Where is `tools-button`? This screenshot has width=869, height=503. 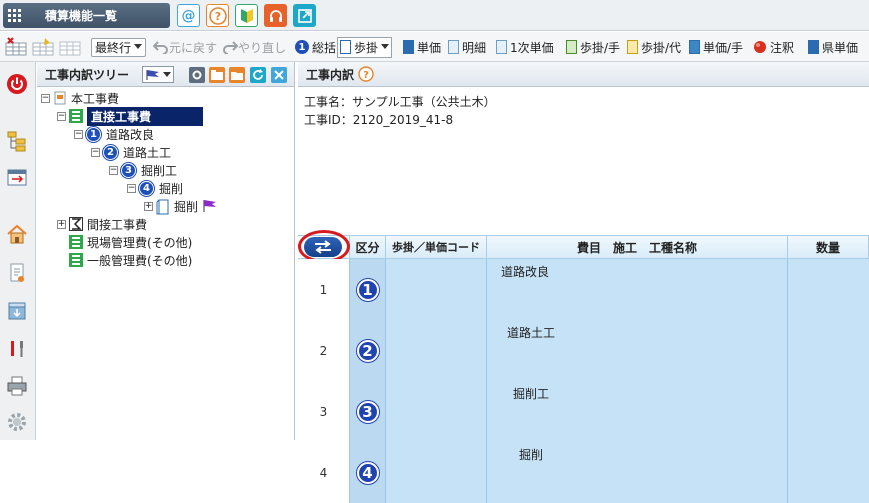 tools-button is located at coordinates (17, 349).